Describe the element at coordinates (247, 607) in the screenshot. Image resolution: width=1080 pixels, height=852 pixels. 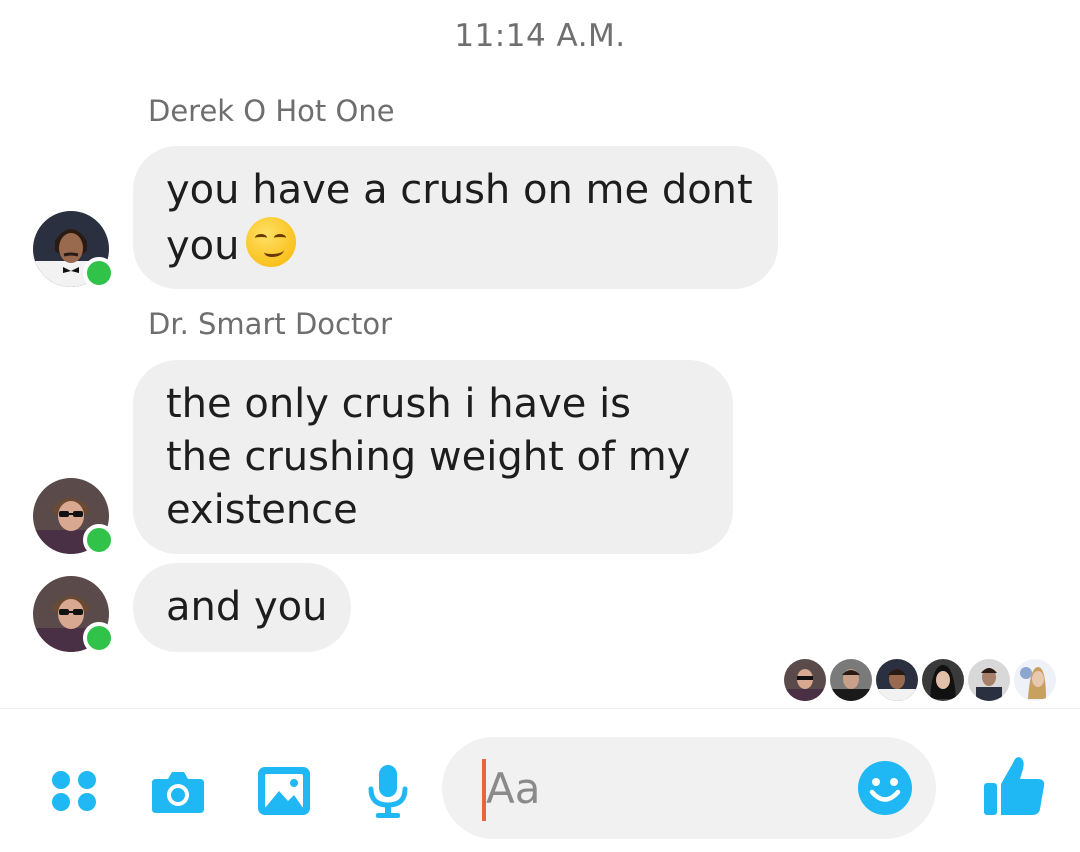
I see `message-text: and you` at that location.